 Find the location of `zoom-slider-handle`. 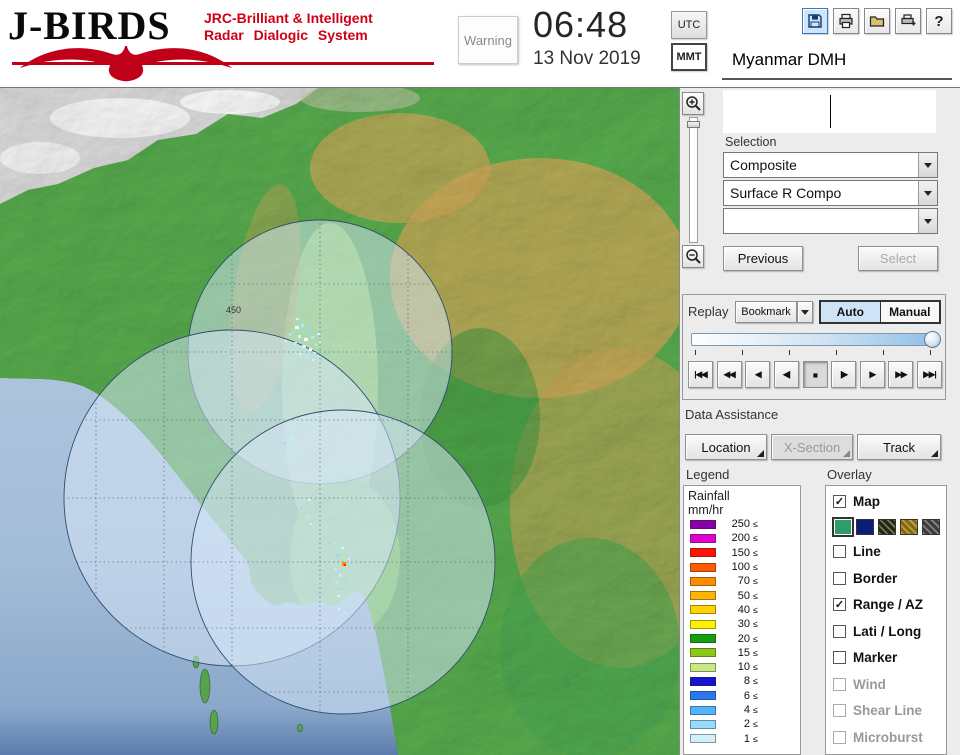

zoom-slider-handle is located at coordinates (693, 124).